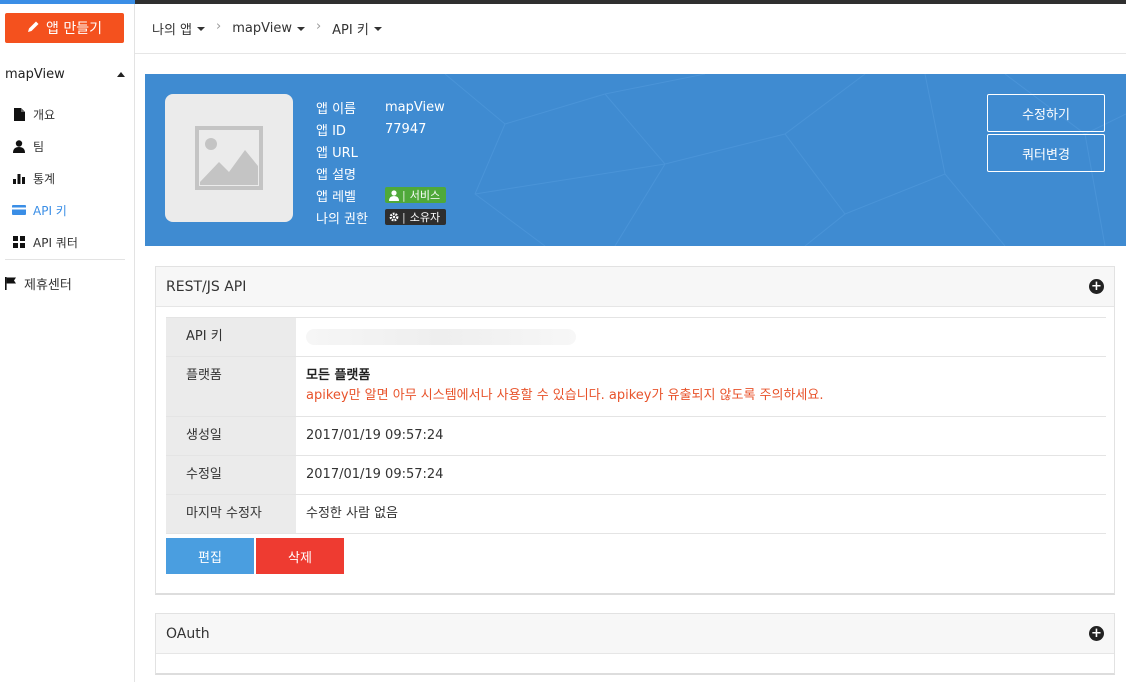 The height and width of the screenshot is (682, 1126). What do you see at coordinates (1046, 153) in the screenshot?
I see `change-quota-button: 쿼터변경` at bounding box center [1046, 153].